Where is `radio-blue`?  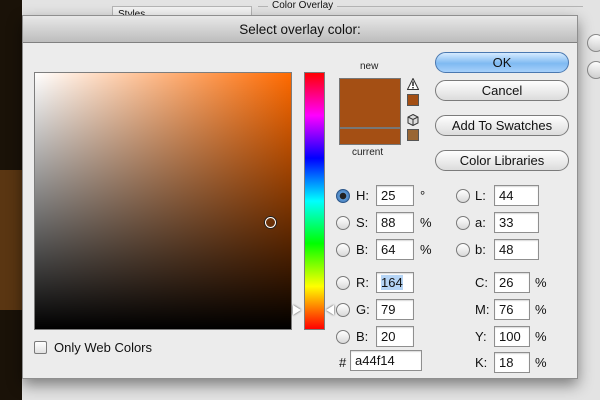 radio-blue is located at coordinates (343, 337).